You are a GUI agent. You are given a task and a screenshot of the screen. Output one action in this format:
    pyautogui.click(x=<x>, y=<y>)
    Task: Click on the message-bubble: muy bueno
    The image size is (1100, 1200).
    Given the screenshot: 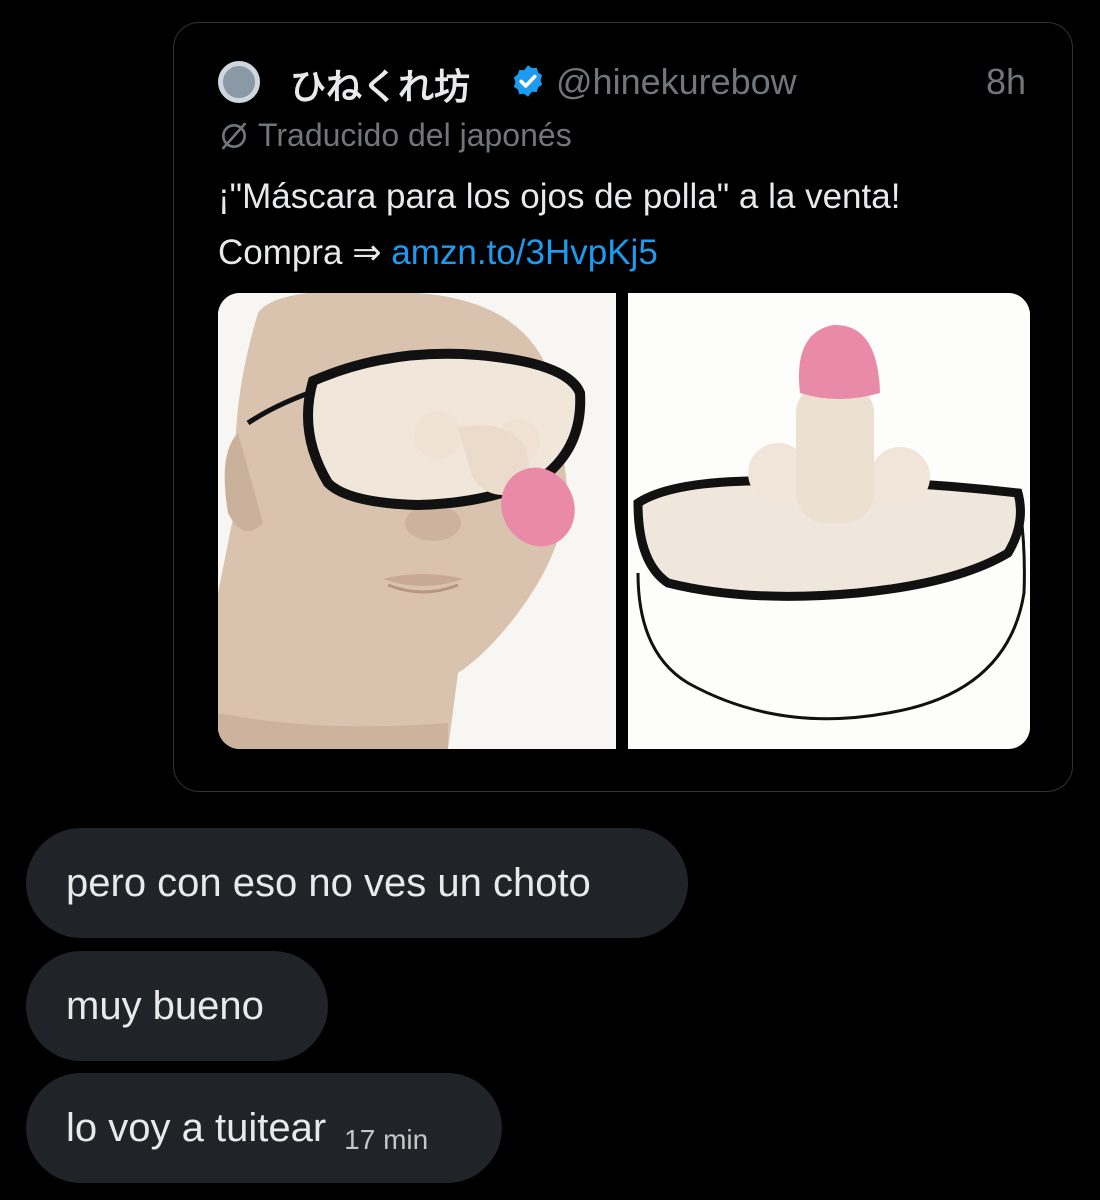 What is the action you would take?
    pyautogui.click(x=177, y=1006)
    